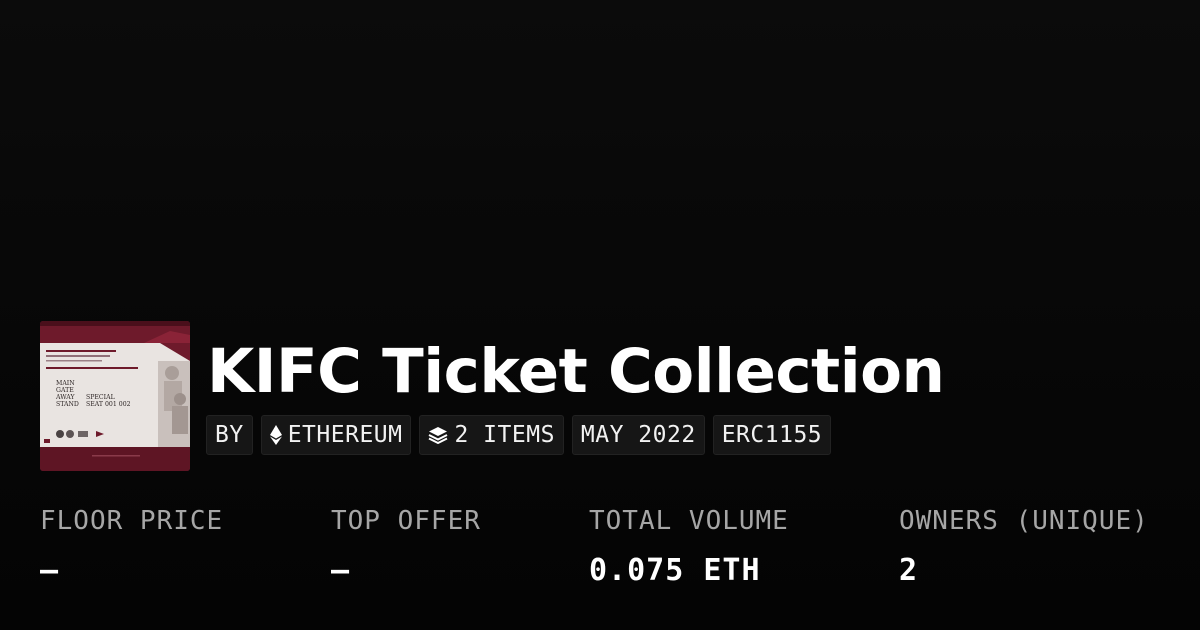  I want to click on ticket-gate-label: AWAY, so click(65, 397).